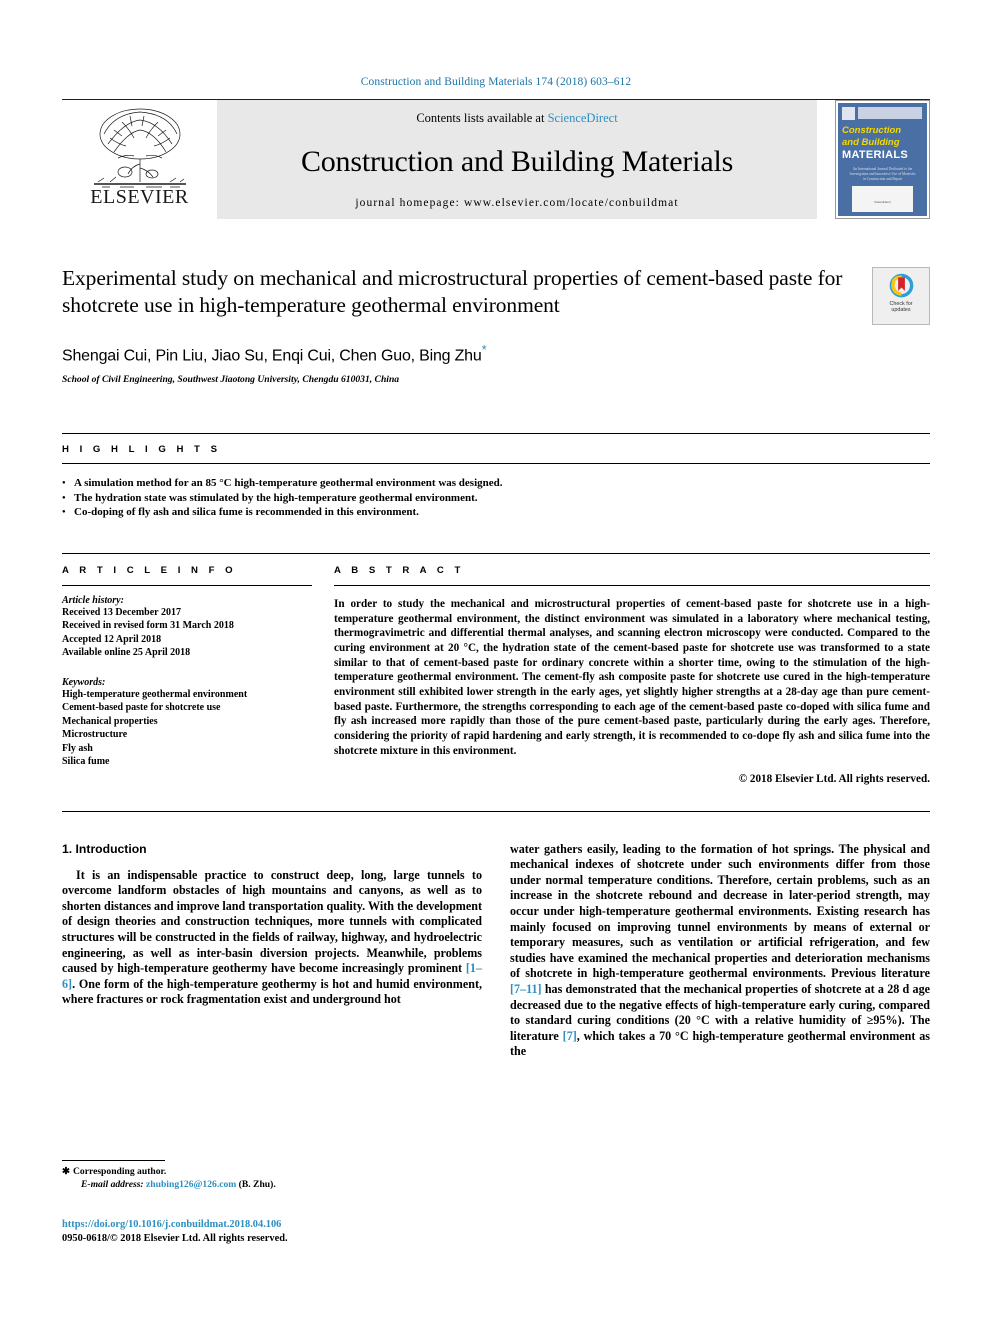 The width and height of the screenshot is (992, 1323). Describe the element at coordinates (126, 653) in the screenshot. I see `article-history-item: Available online 25 April 2018` at that location.